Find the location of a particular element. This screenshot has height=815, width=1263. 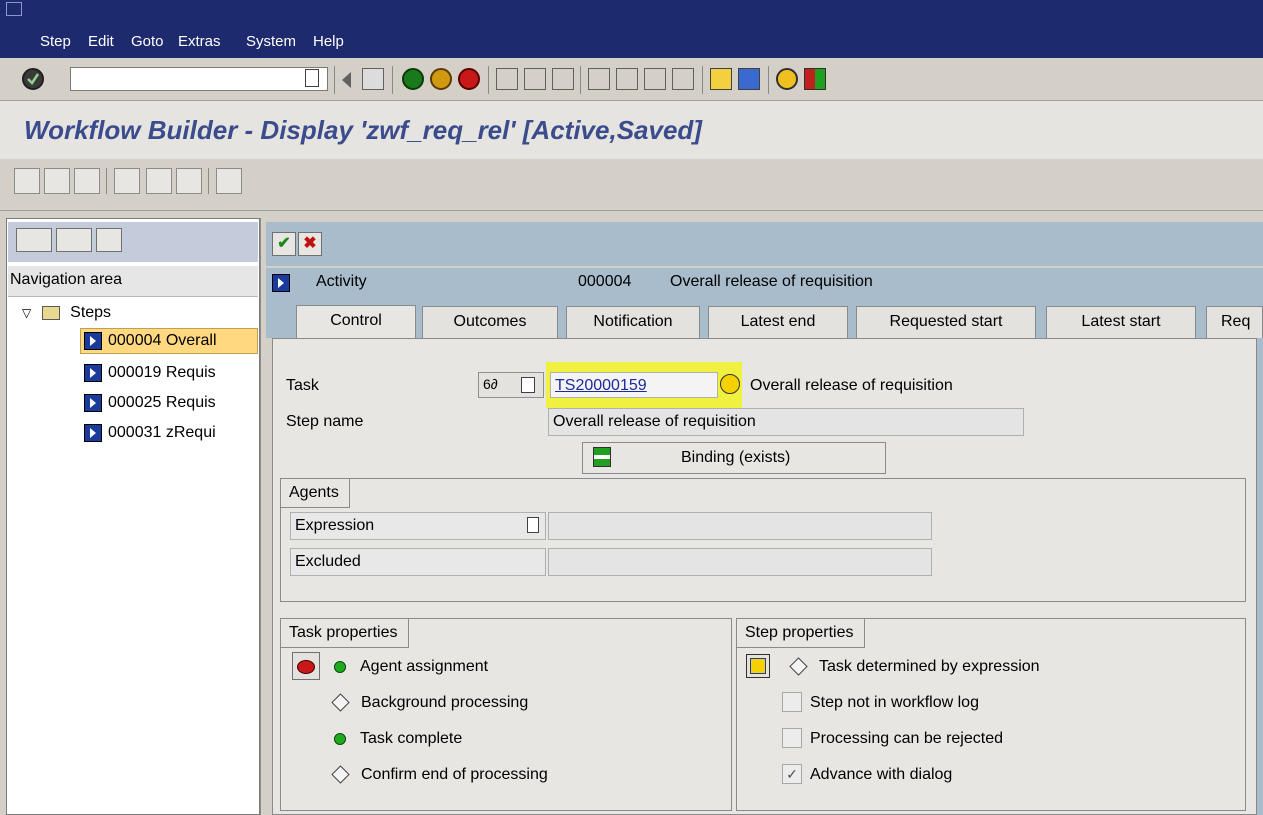

expression-icon is located at coordinates (758, 666).